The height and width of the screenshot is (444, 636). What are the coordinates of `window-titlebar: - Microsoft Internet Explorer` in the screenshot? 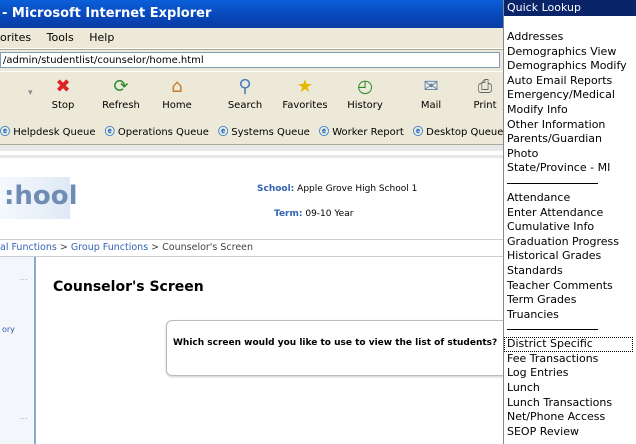 It's located at (251, 14).